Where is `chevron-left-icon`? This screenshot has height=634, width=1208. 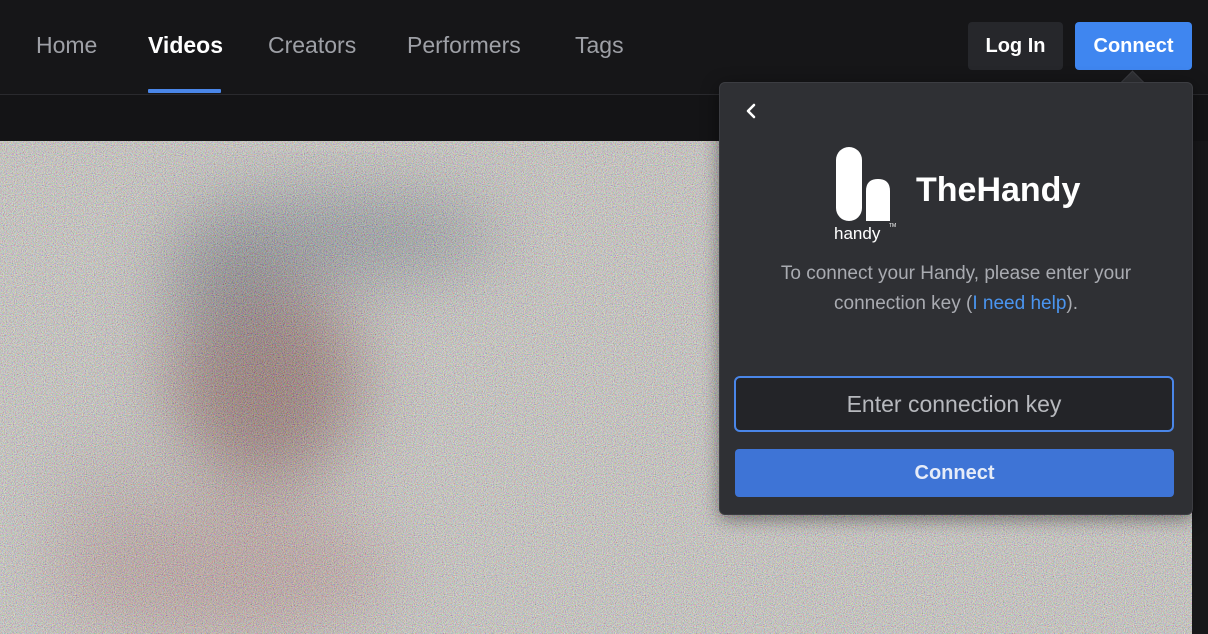 chevron-left-icon is located at coordinates (752, 111).